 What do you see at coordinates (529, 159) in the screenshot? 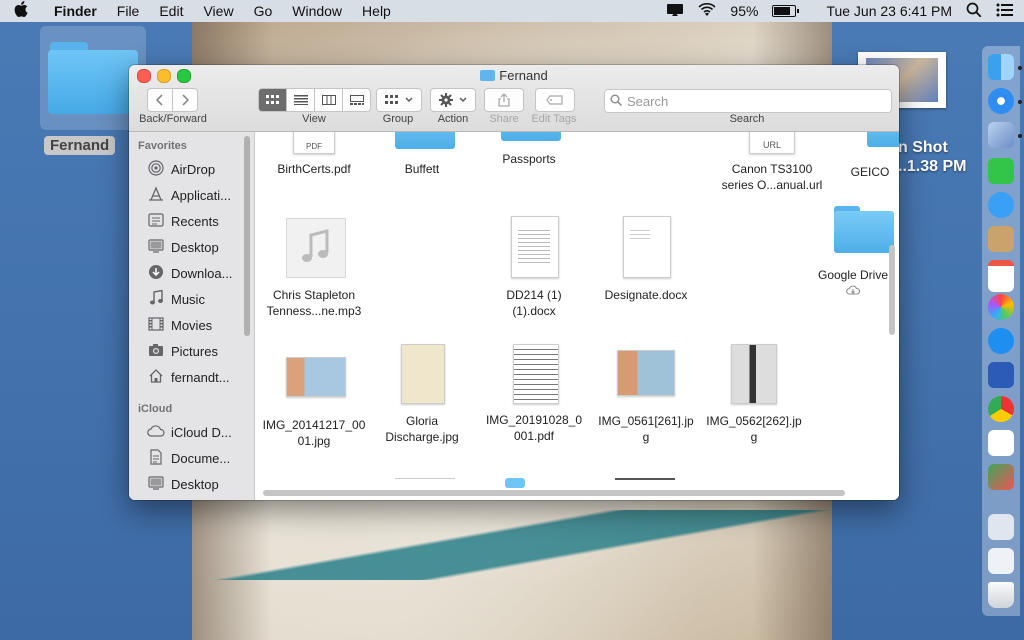
I see `file-item-passports: Passports` at bounding box center [529, 159].